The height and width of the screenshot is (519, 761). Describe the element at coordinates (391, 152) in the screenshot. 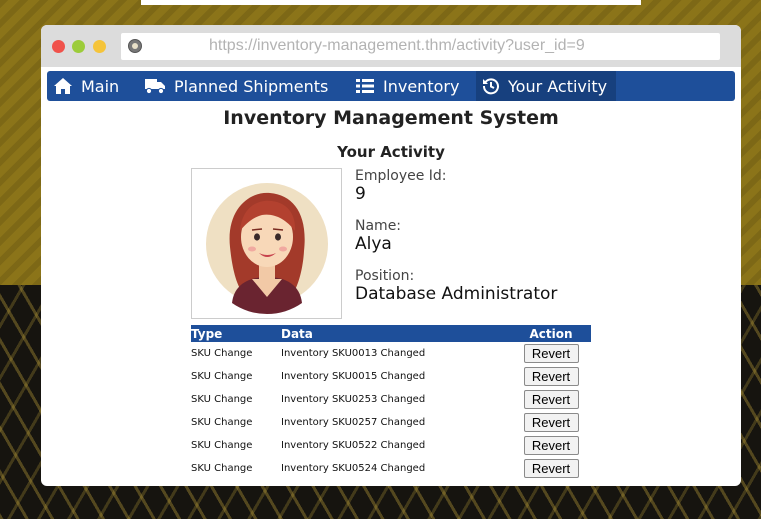

I see `page-subtitle: Your Activity` at that location.